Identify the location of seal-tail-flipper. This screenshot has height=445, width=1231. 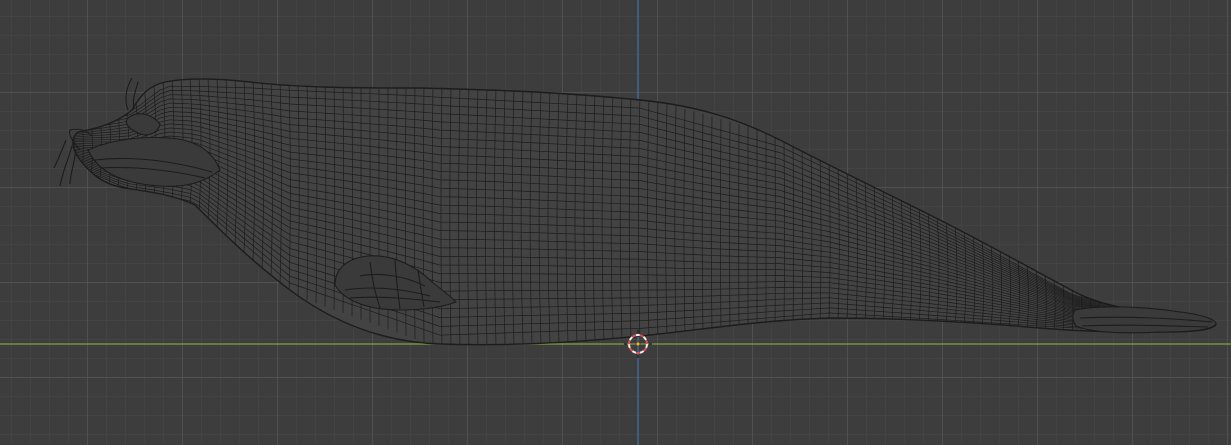
(1144, 320).